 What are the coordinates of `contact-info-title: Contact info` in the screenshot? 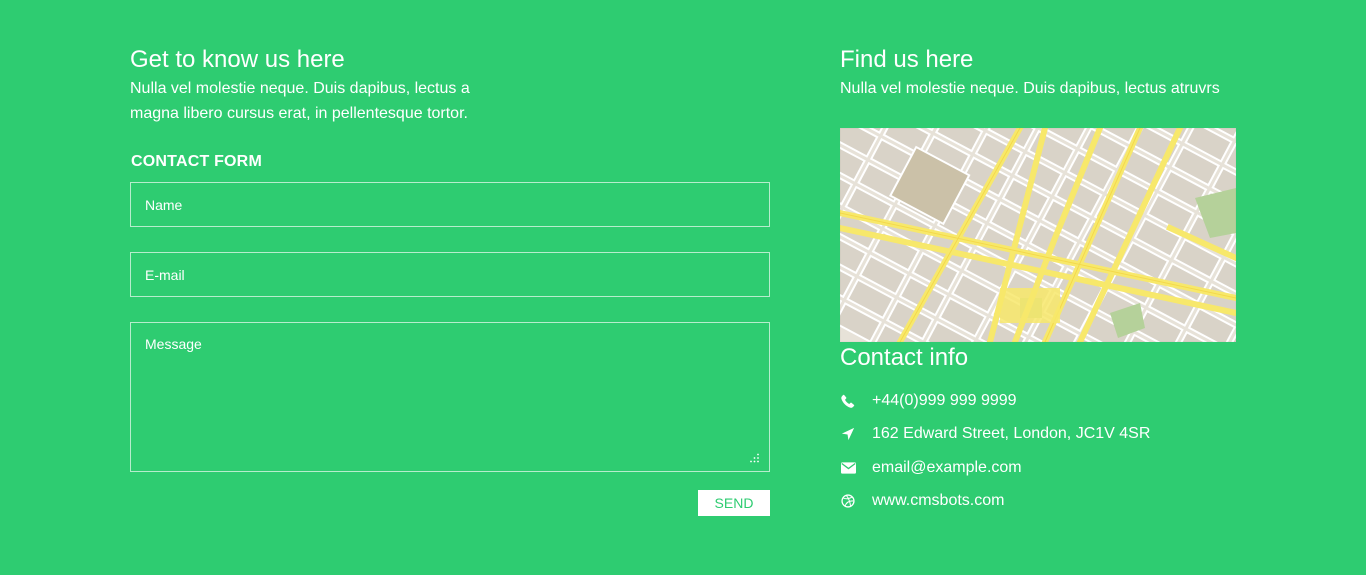 It's located at (904, 357).